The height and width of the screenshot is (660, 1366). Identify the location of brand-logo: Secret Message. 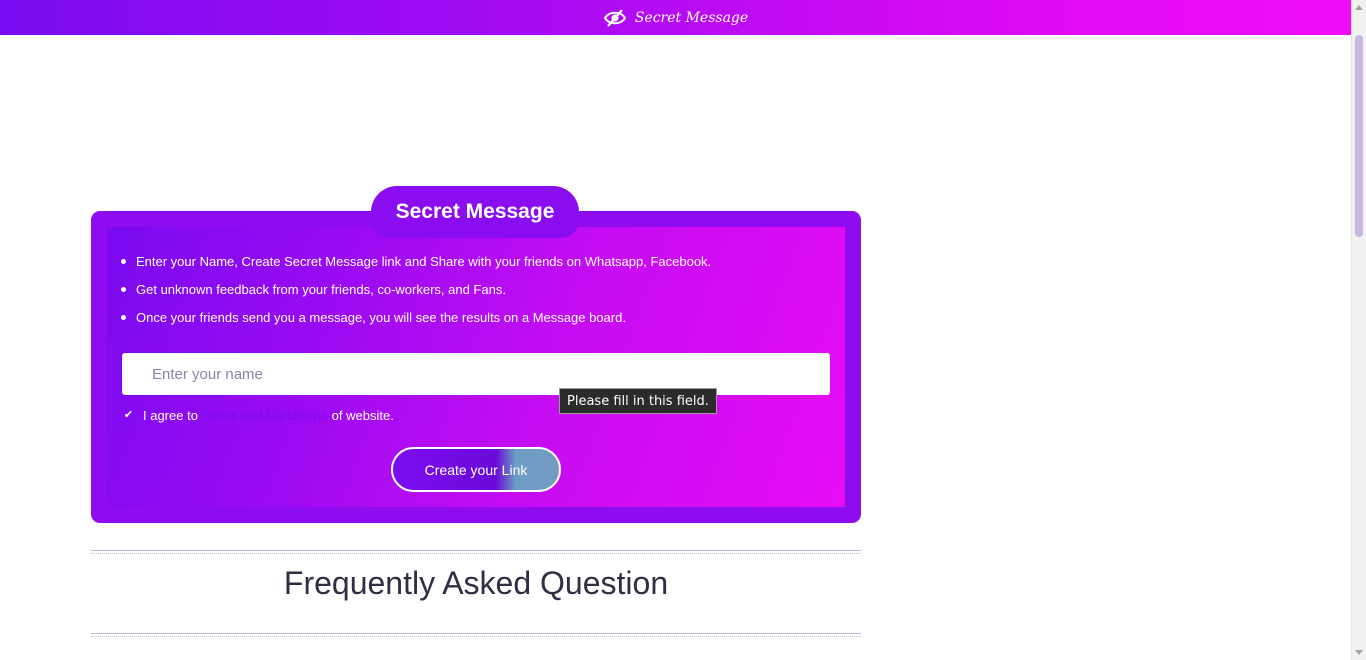
(675, 18).